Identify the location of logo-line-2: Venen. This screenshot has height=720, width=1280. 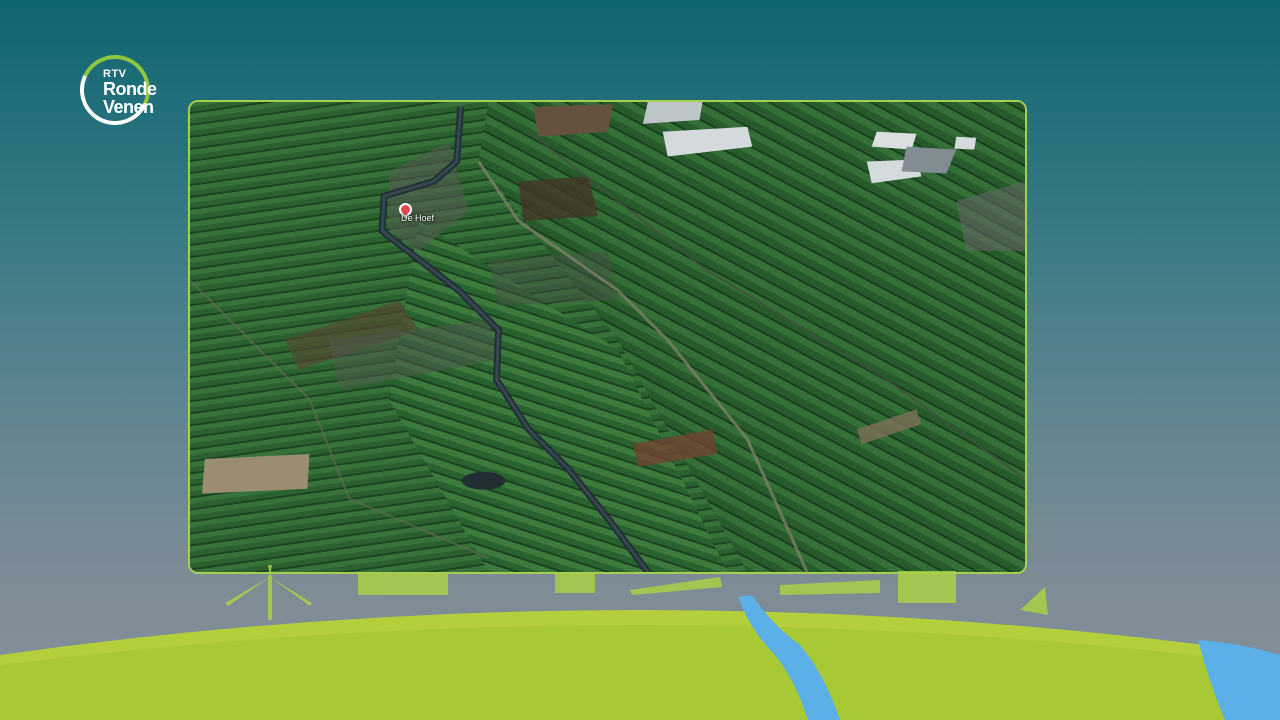
(128, 107).